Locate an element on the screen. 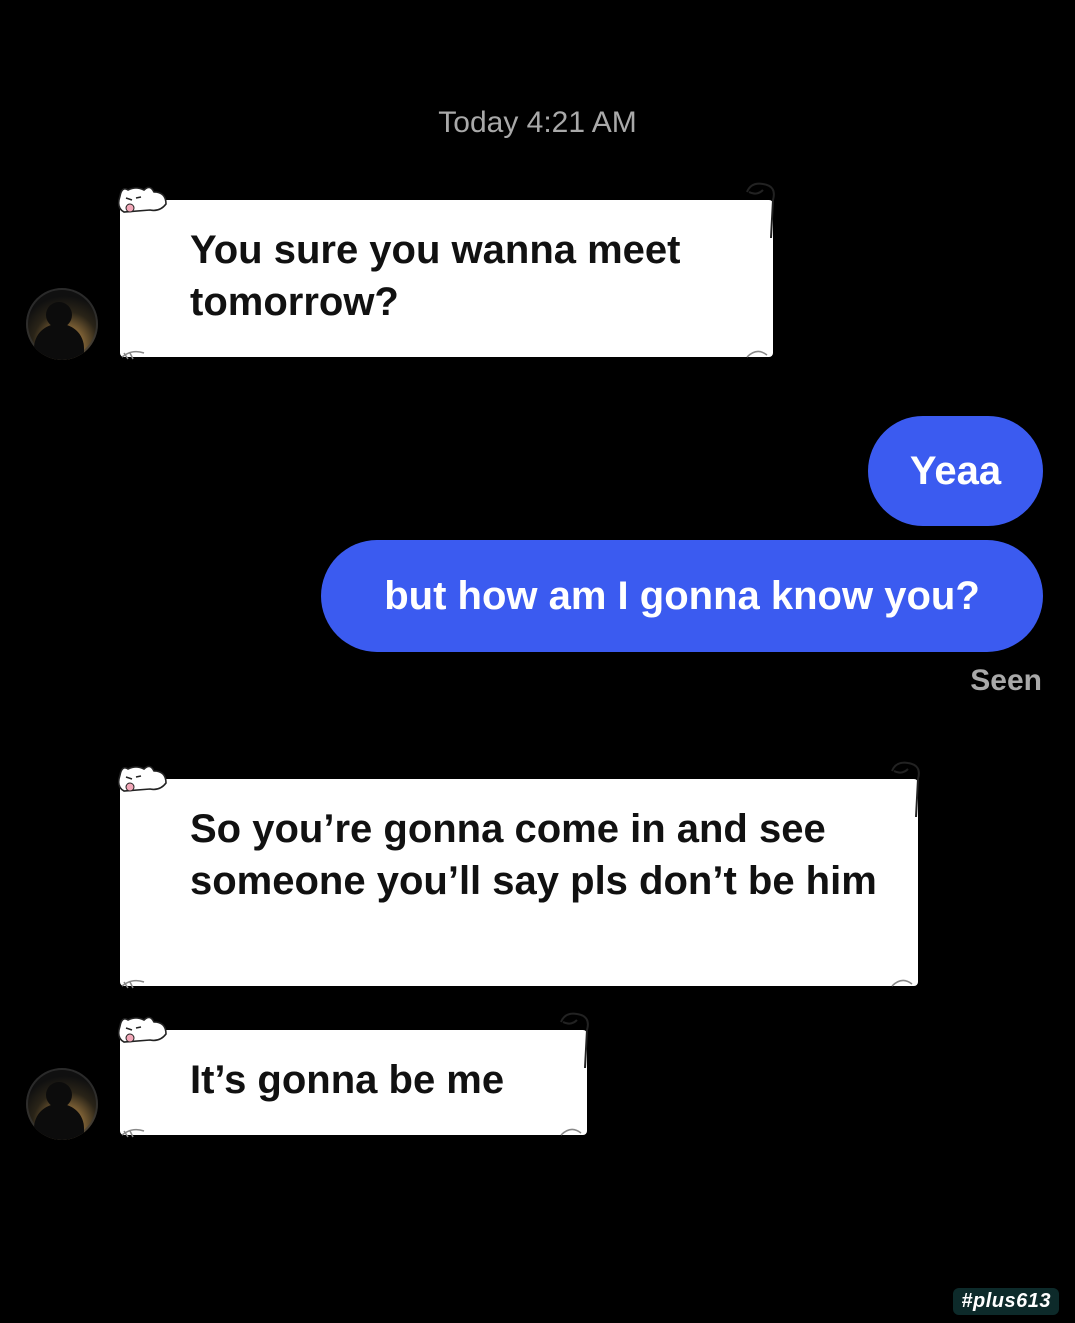  conversation-timestamp: Today 4:21 AM is located at coordinates (537, 122).